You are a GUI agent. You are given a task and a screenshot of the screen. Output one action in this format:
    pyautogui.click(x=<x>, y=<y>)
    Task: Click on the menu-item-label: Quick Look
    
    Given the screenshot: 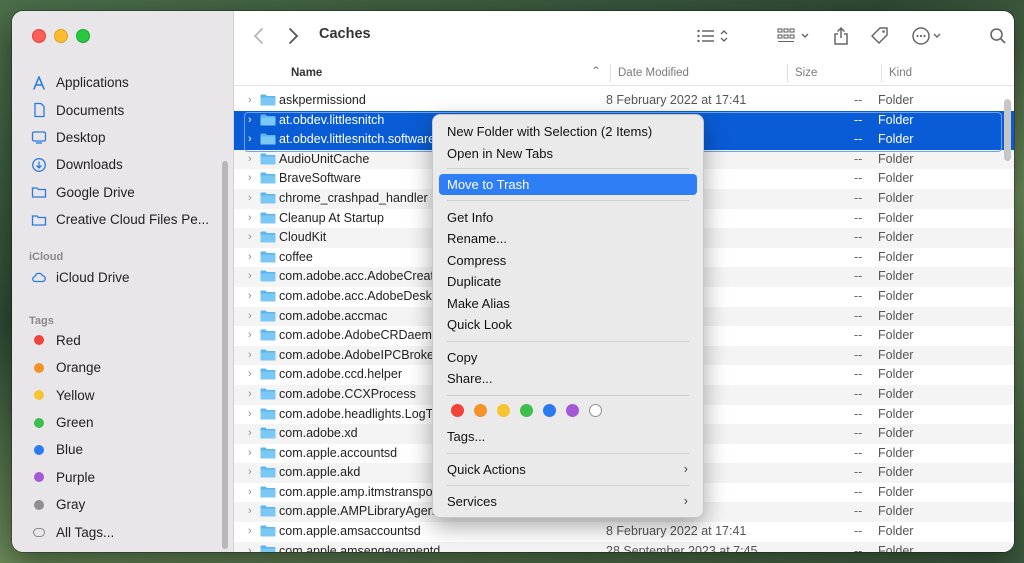 What is the action you would take?
    pyautogui.click(x=480, y=324)
    